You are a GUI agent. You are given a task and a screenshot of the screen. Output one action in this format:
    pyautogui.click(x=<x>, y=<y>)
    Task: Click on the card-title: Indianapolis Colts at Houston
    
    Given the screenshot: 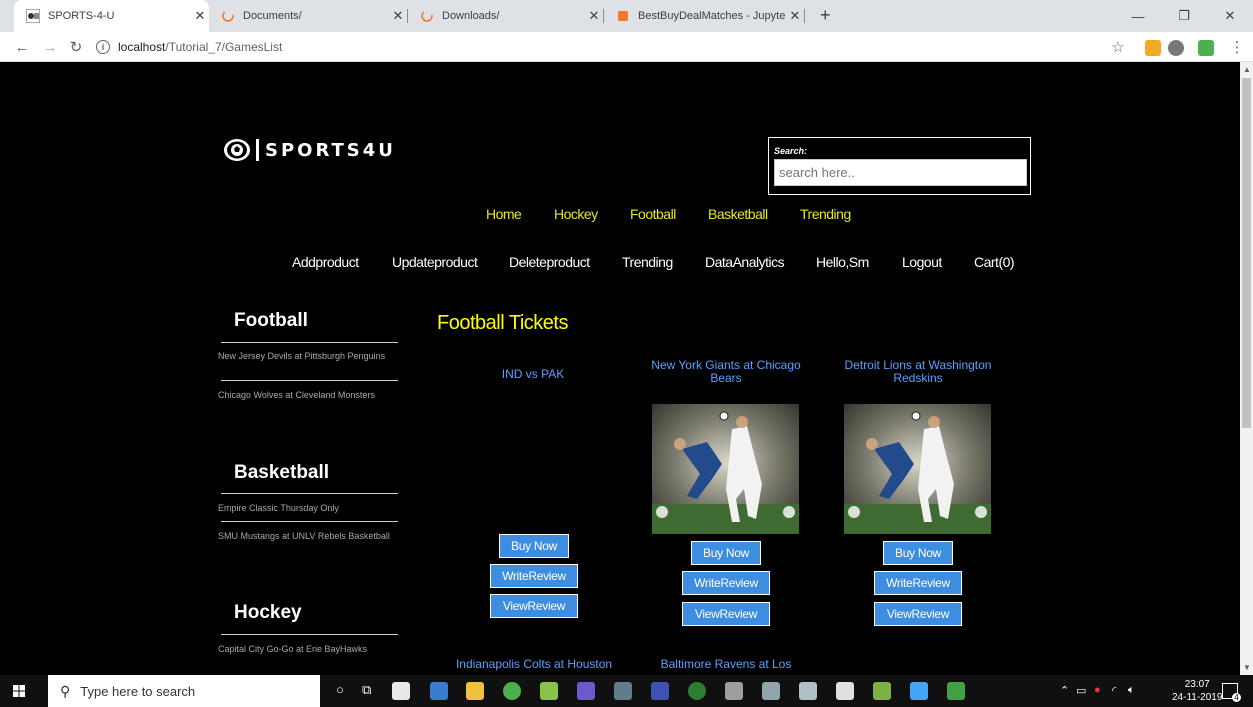 What is the action you would take?
    pyautogui.click(x=534, y=664)
    